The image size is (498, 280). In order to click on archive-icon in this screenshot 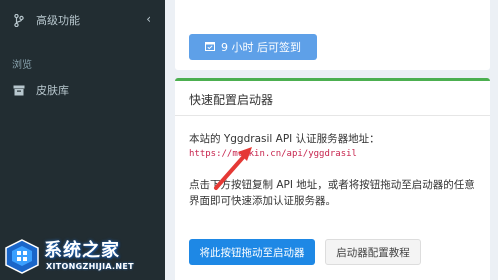, I will do `click(19, 90)`.